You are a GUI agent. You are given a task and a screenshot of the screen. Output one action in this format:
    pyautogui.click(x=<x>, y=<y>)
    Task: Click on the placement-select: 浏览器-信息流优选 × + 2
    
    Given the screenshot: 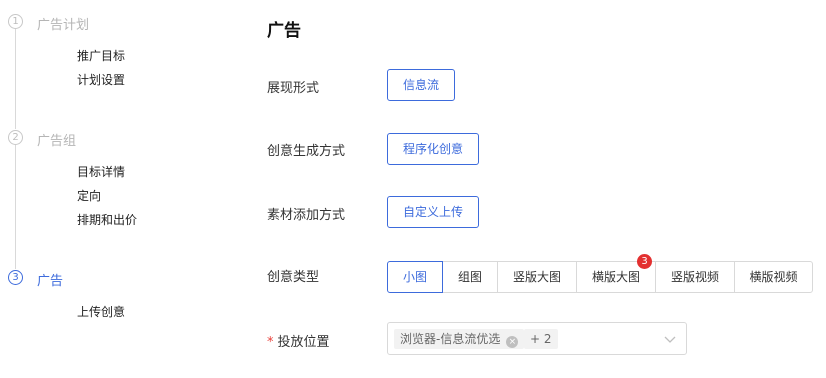 What is the action you would take?
    pyautogui.click(x=537, y=338)
    